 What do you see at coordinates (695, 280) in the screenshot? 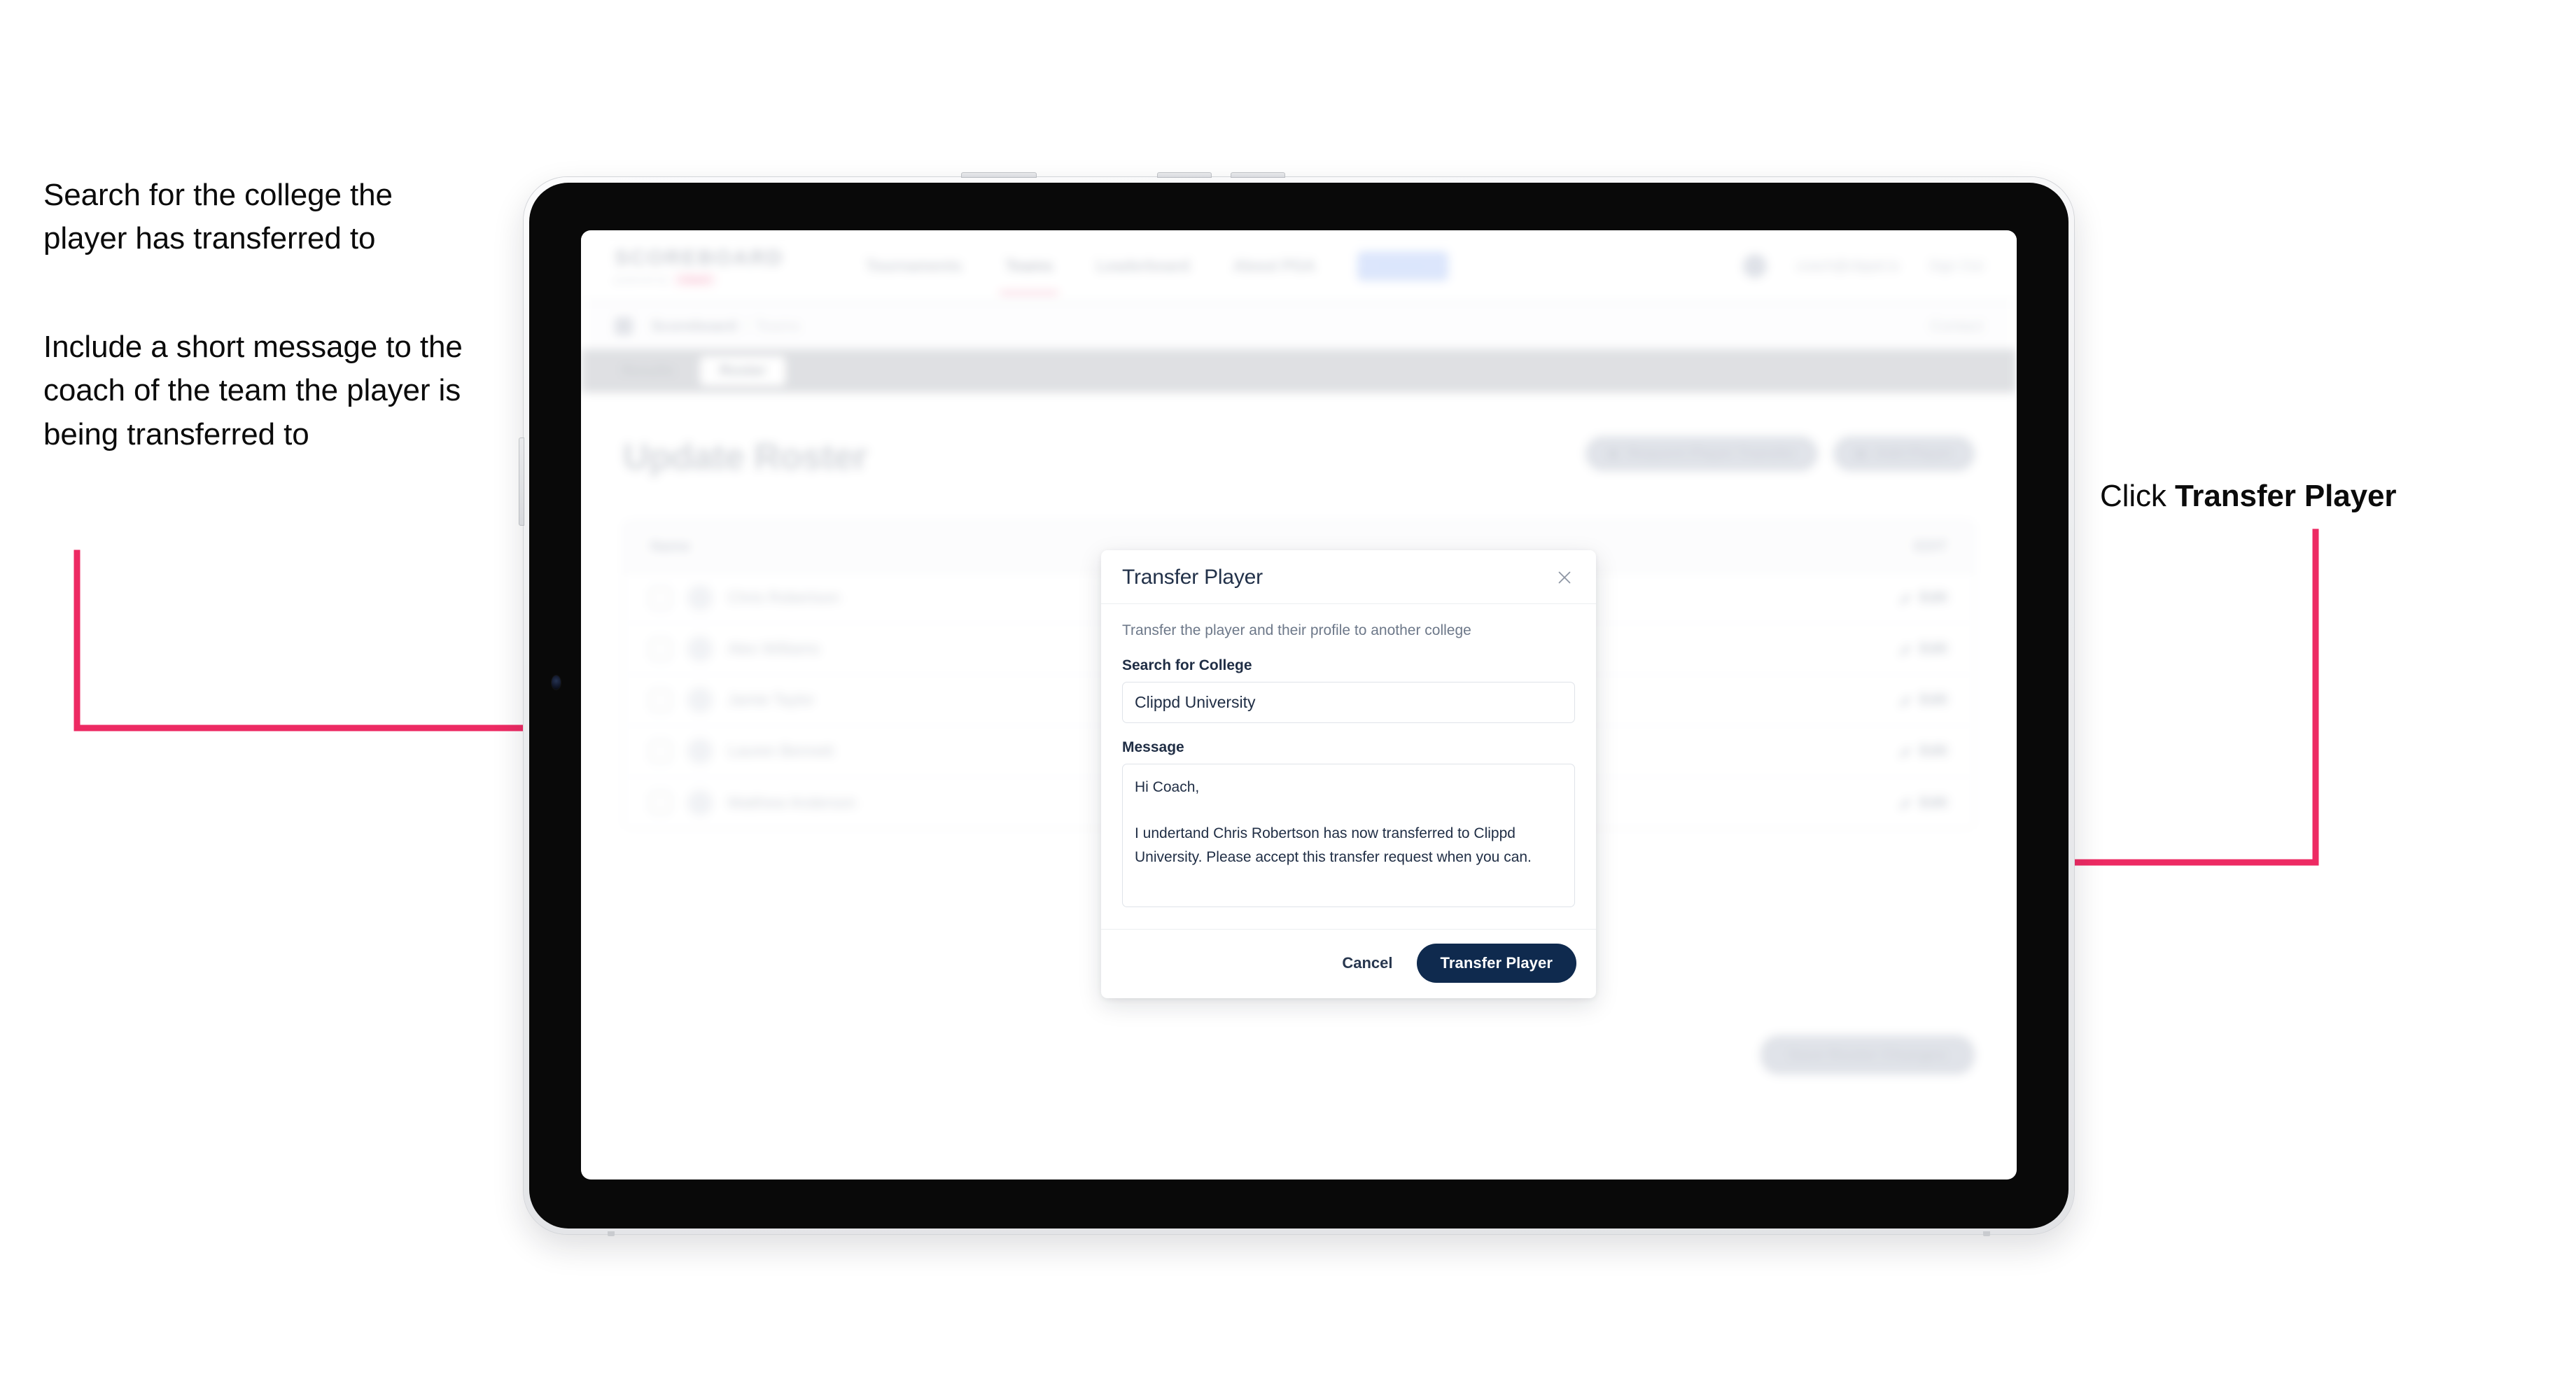
I see `brand-mark: clippd` at bounding box center [695, 280].